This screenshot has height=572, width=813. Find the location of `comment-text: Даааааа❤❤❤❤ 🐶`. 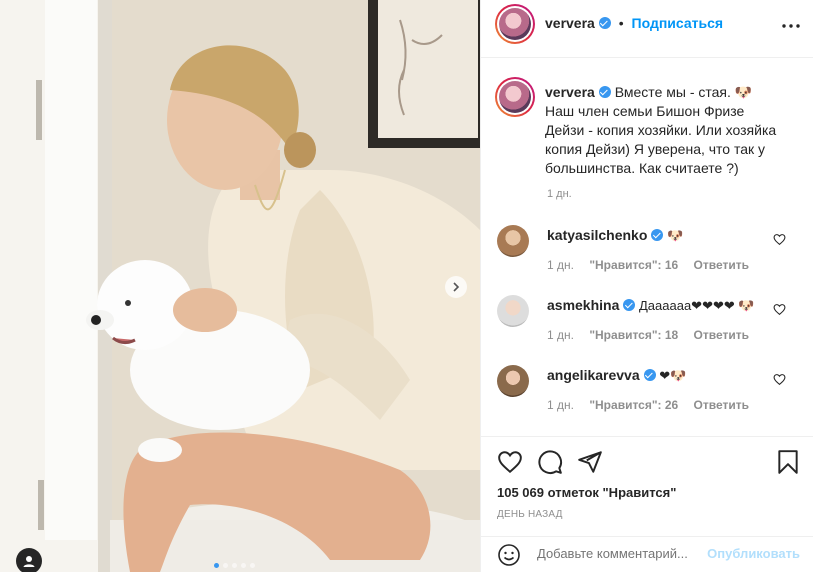

comment-text: Даааааа❤❤❤❤ 🐶 is located at coordinates (697, 305).